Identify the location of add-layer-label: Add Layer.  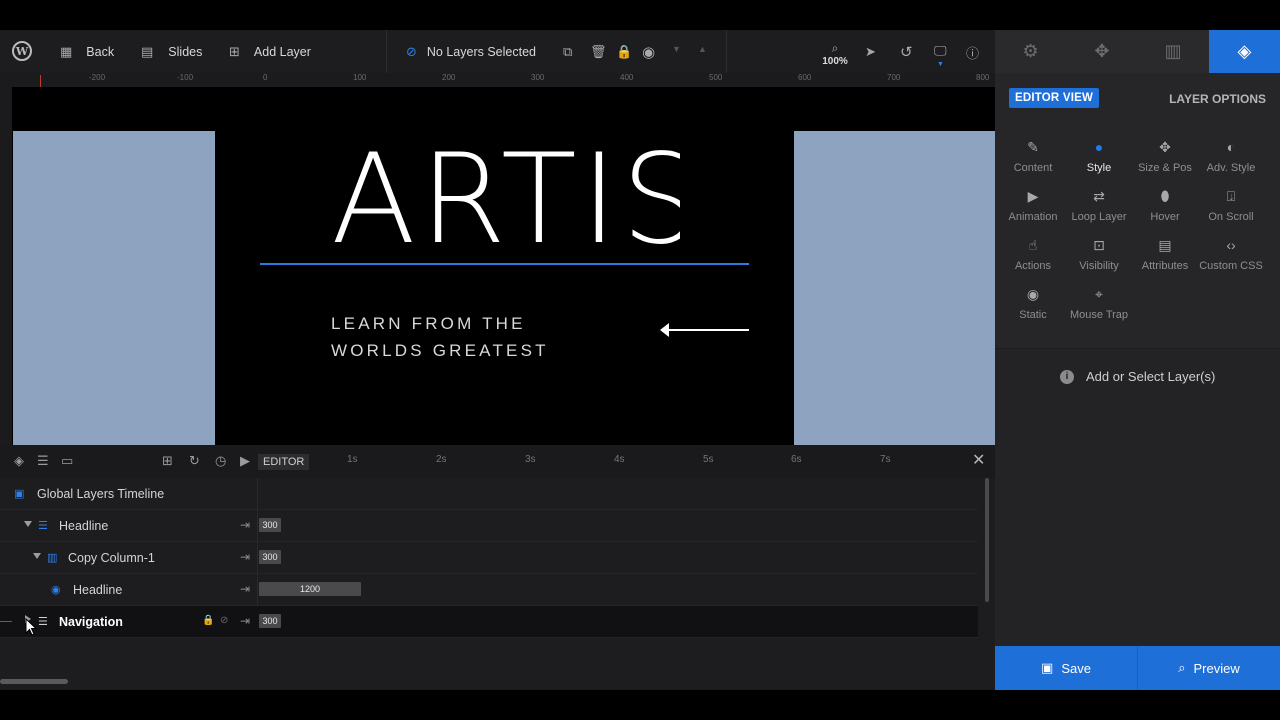
(282, 51).